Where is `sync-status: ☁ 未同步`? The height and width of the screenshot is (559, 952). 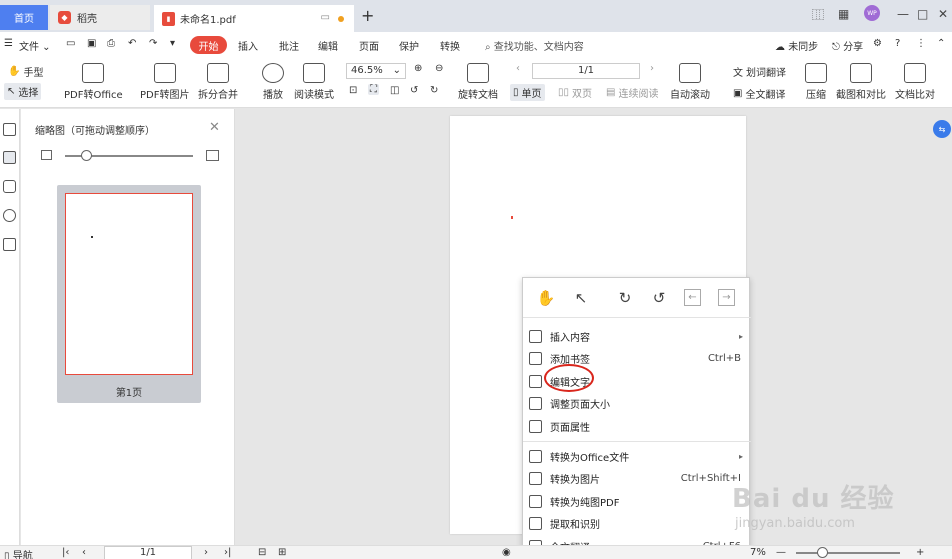
sync-status: ☁ 未同步 is located at coordinates (796, 45).